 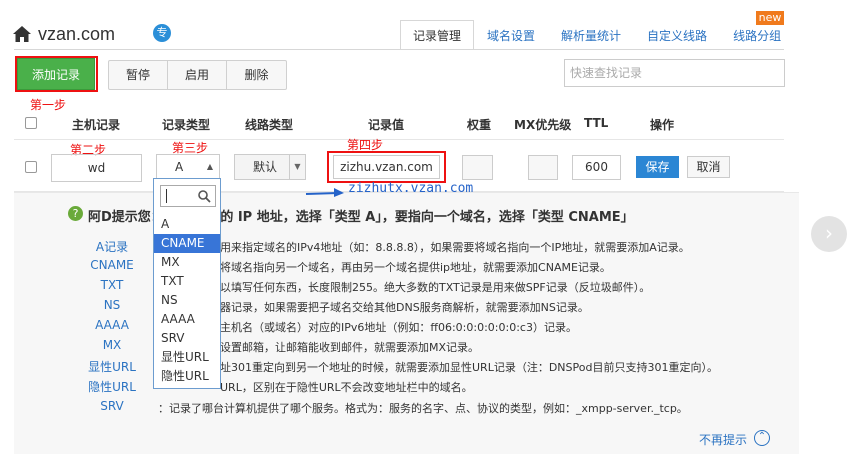 I want to click on tab-divider, so click(x=399, y=49).